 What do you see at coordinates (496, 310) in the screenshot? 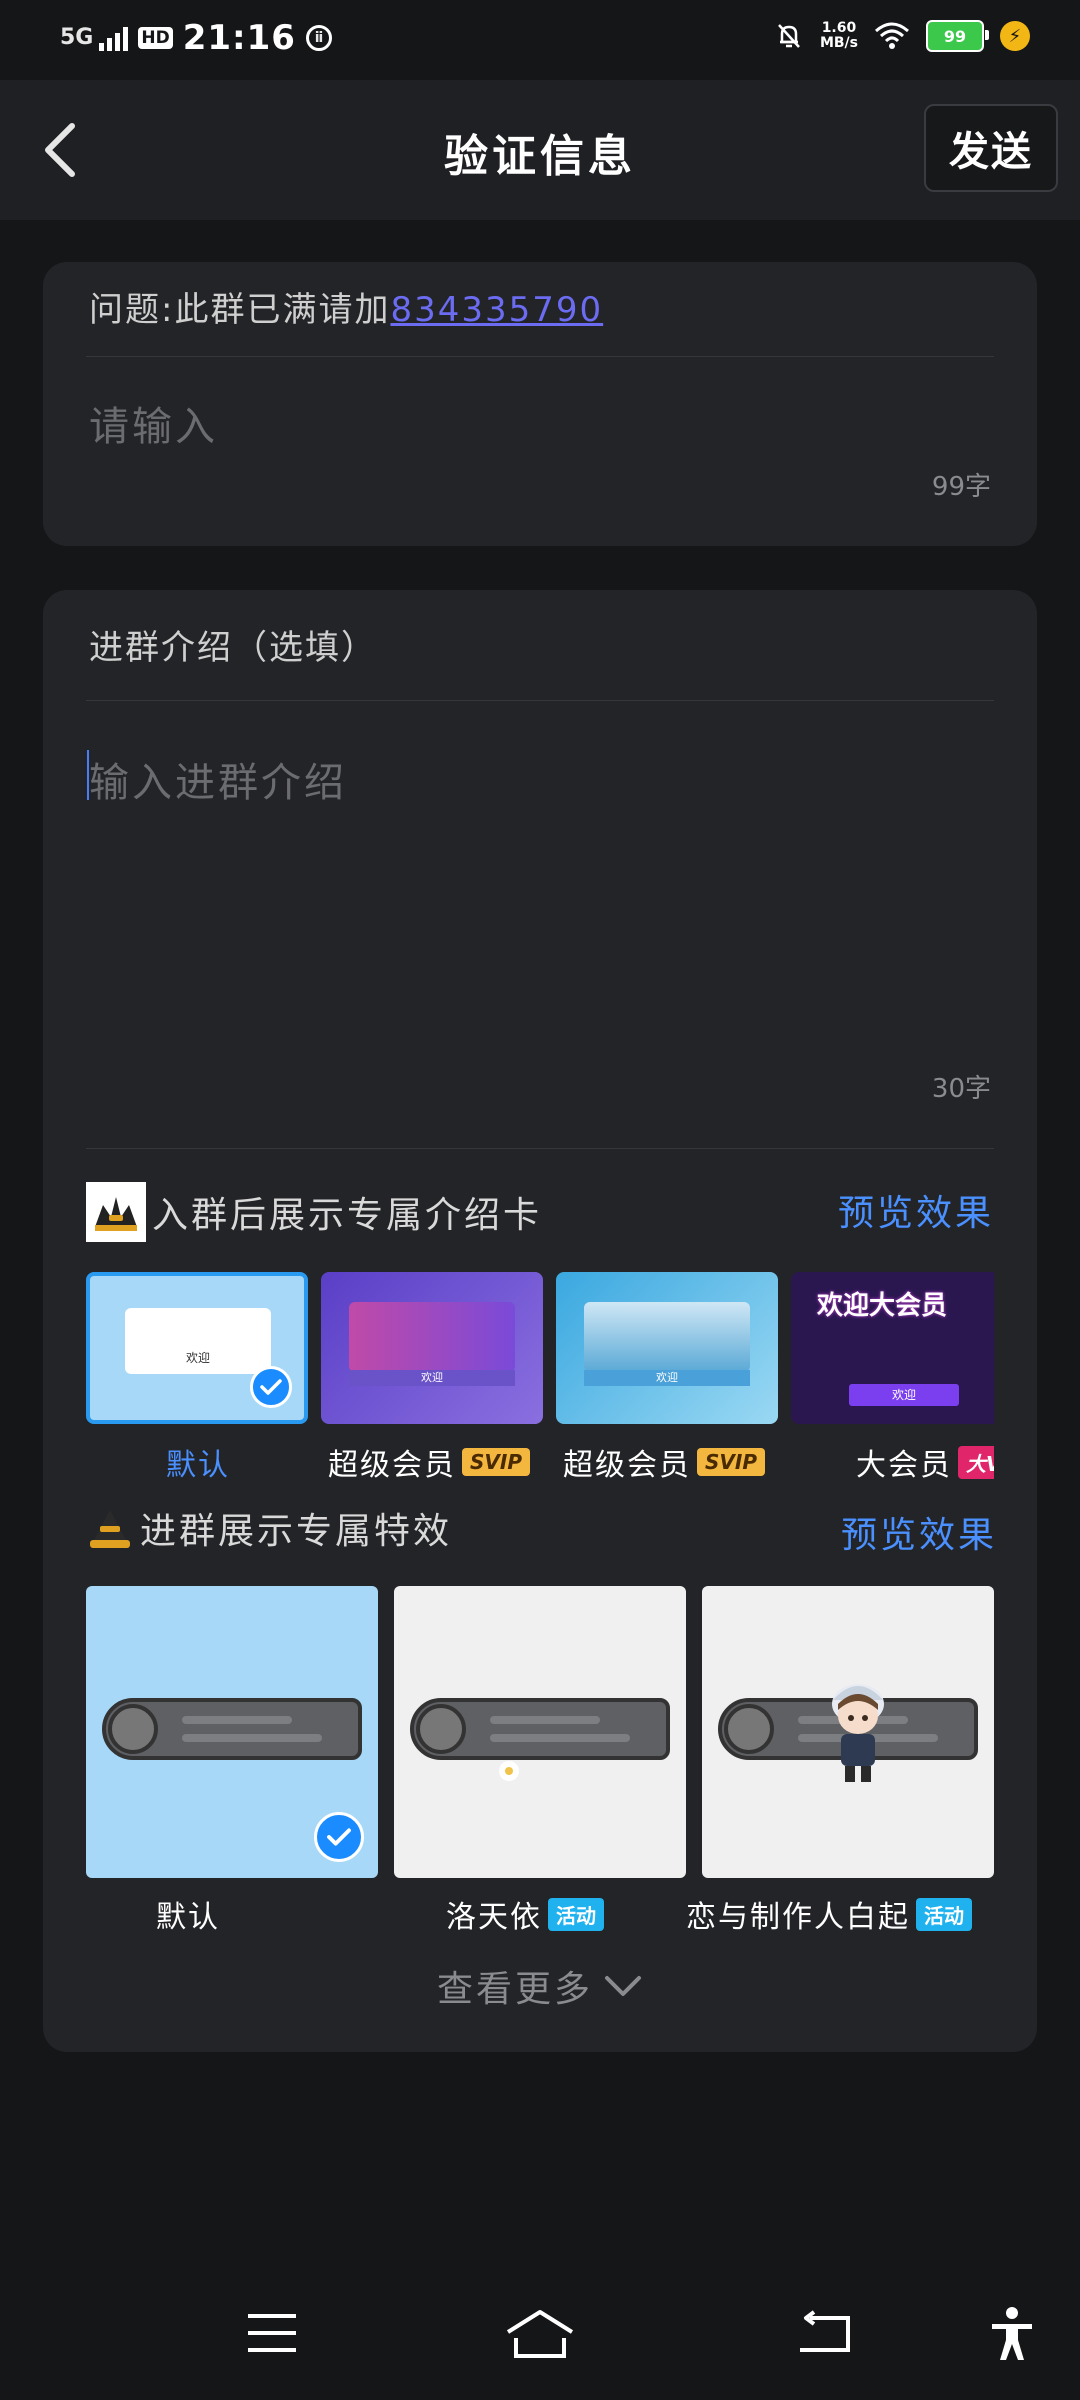
I see `group-number-link: 834335790` at bounding box center [496, 310].